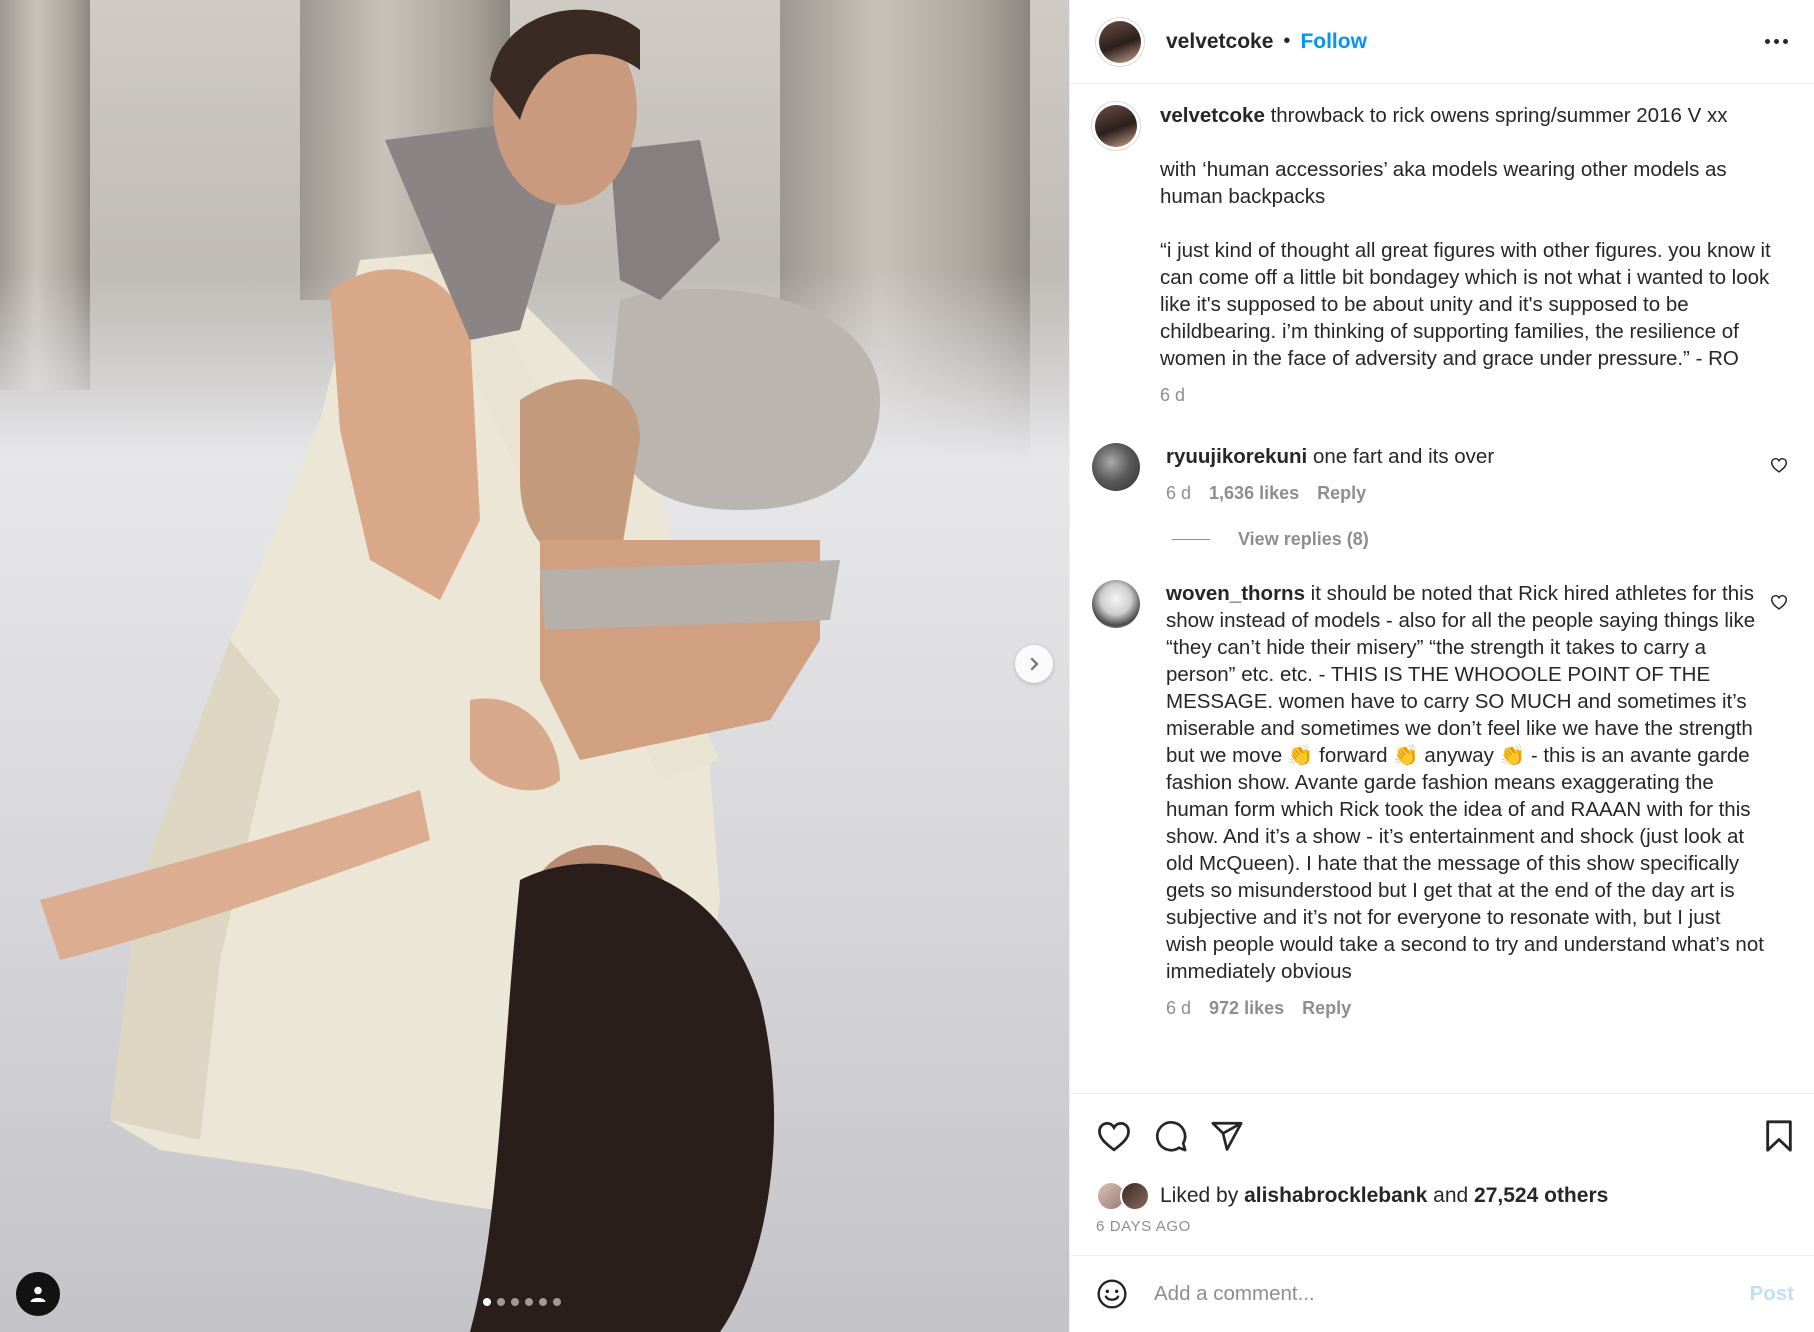 The height and width of the screenshot is (1332, 1814). I want to click on carousel-indicator, so click(522, 1302).